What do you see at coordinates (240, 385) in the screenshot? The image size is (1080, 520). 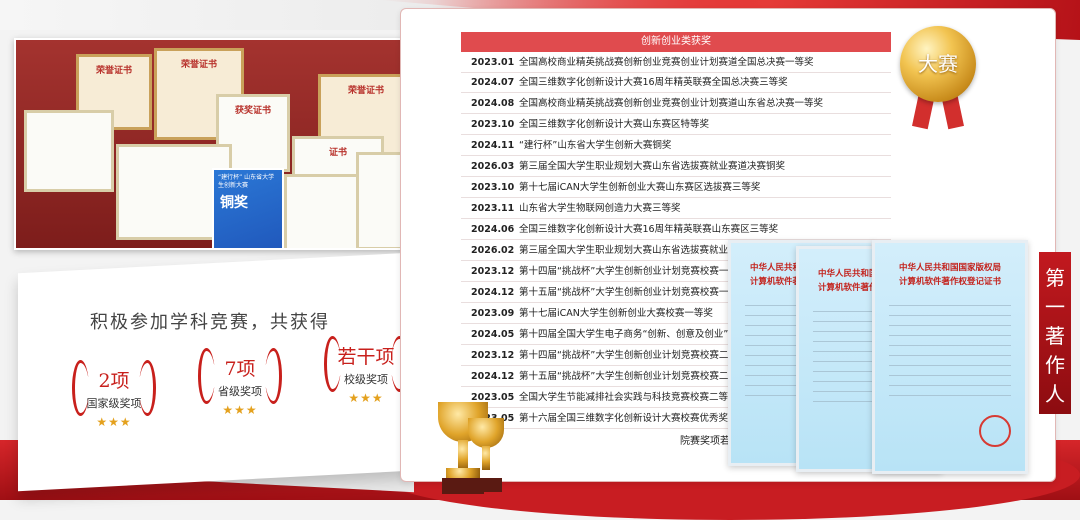 I see `provincial-award-badge: 7项 省级奖项 ★★★` at bounding box center [240, 385].